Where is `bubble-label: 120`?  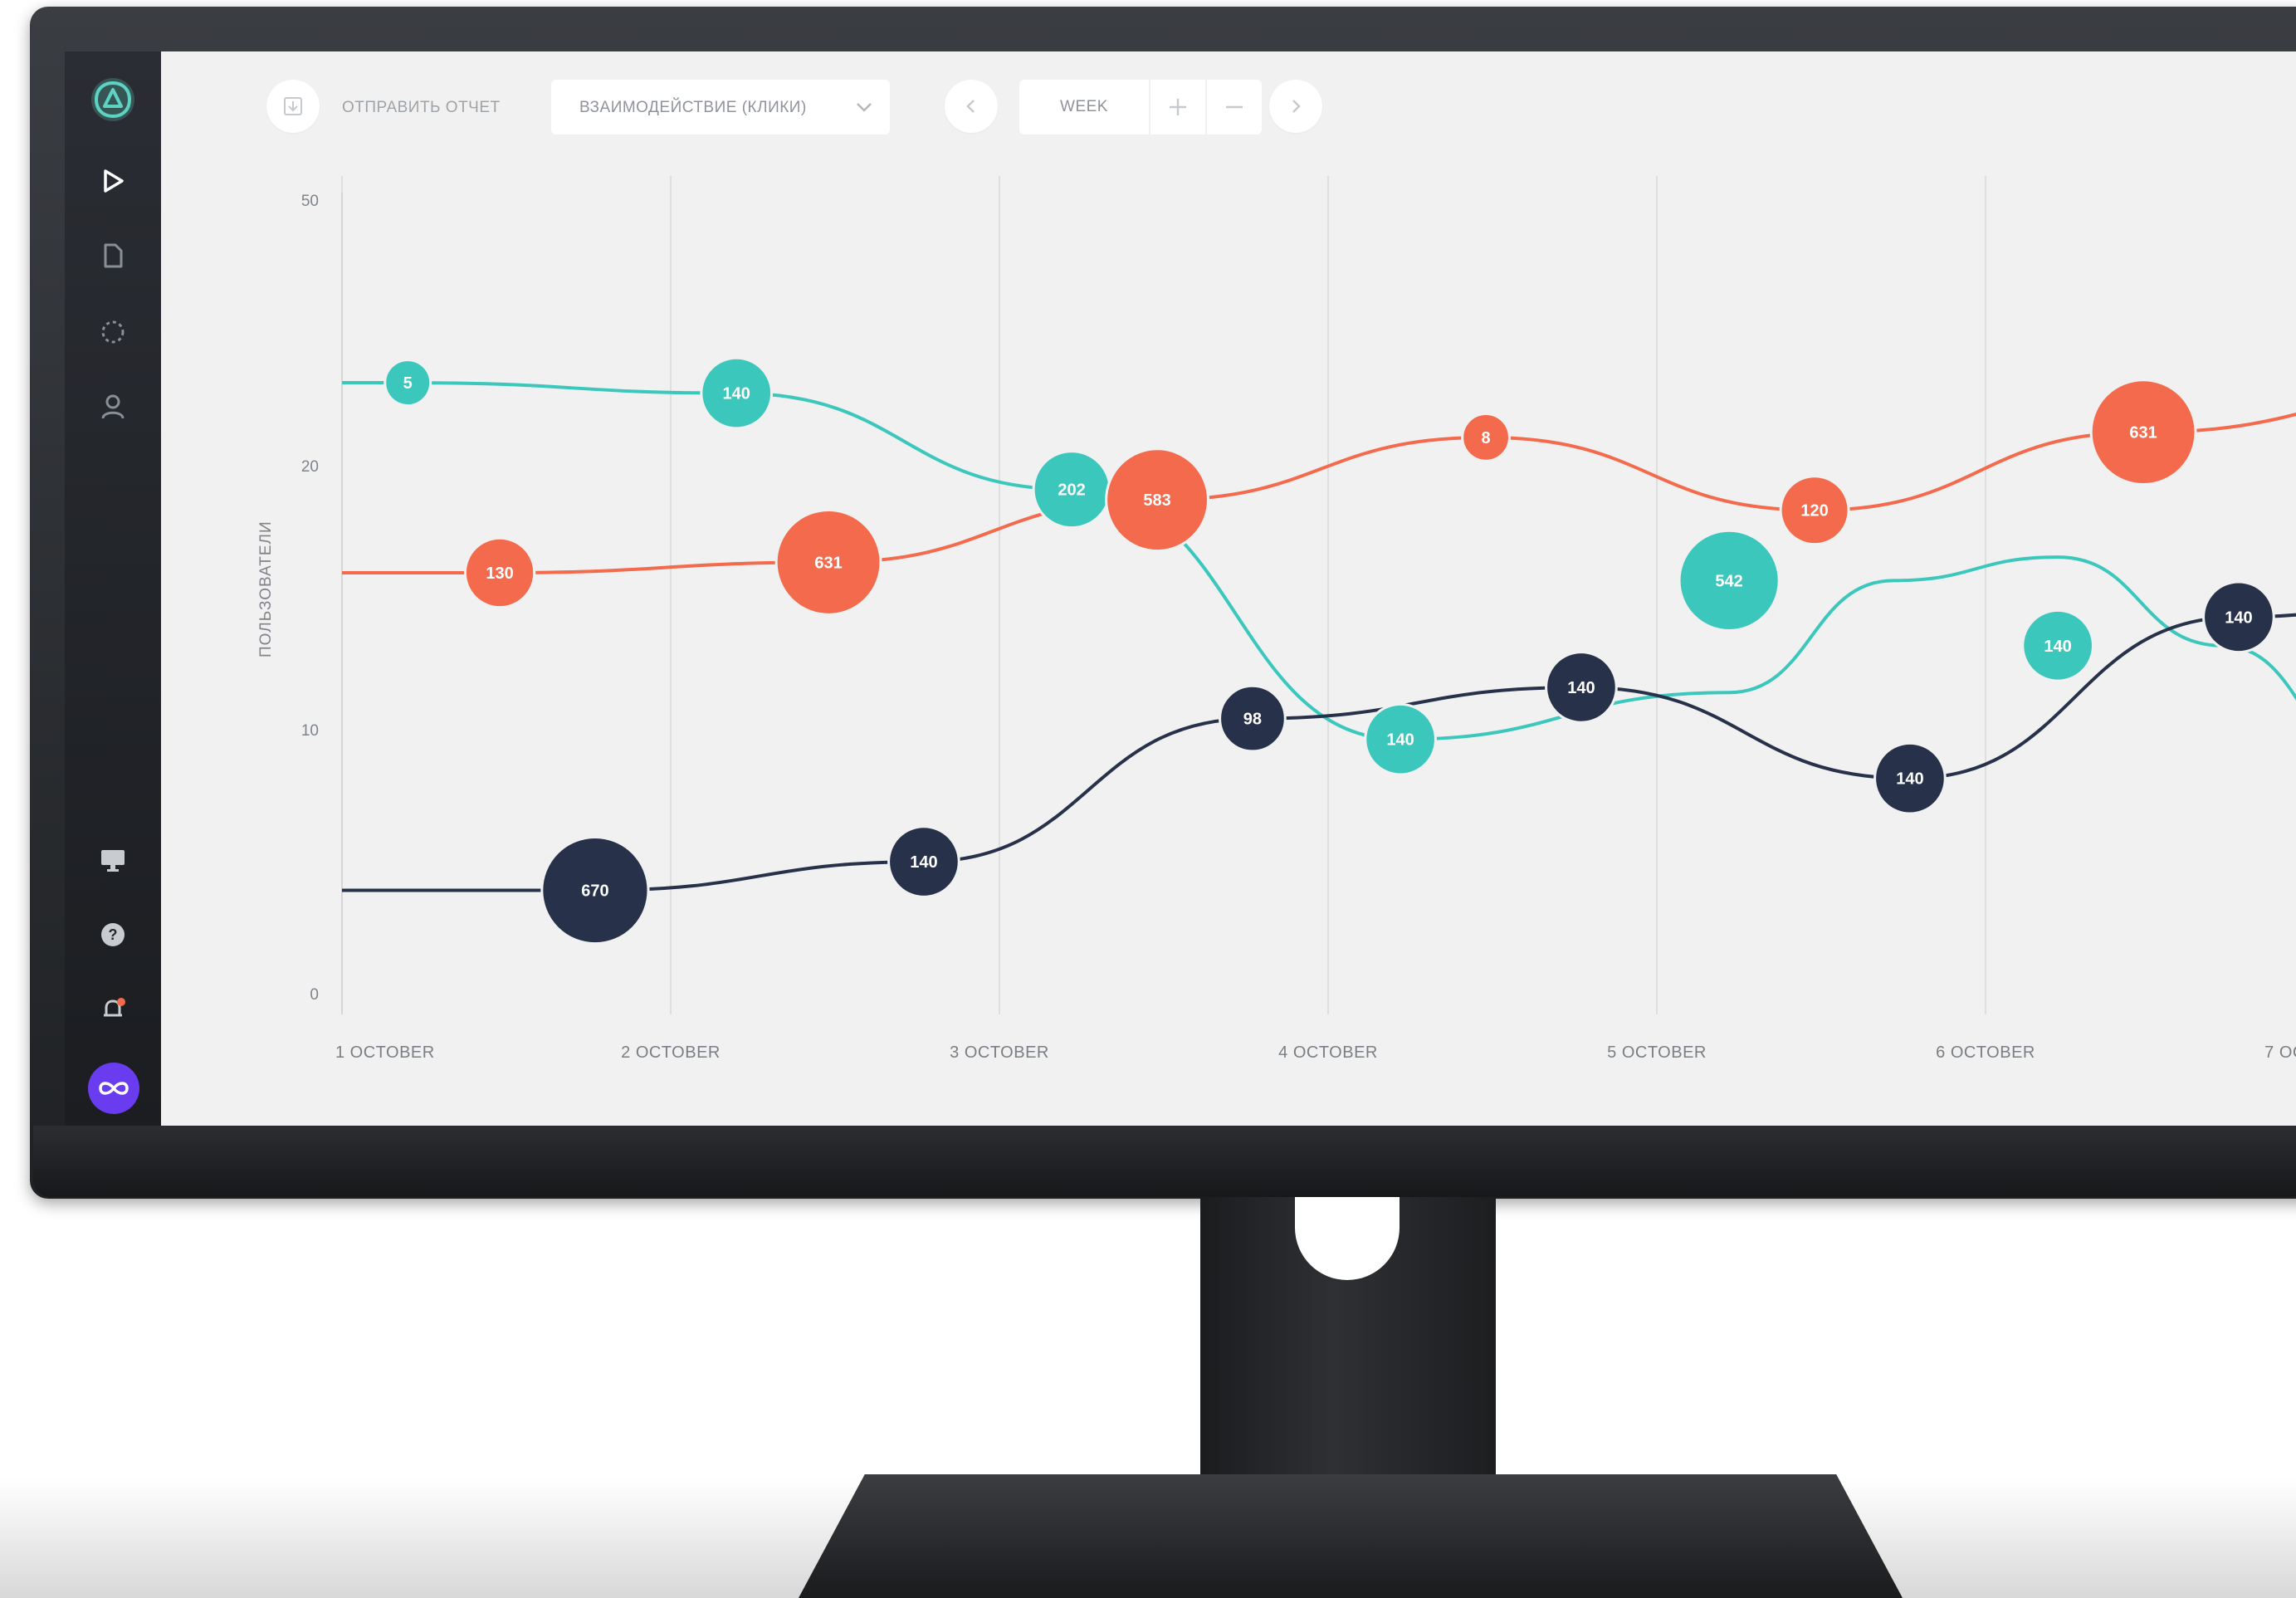
bubble-label: 120 is located at coordinates (1814, 511).